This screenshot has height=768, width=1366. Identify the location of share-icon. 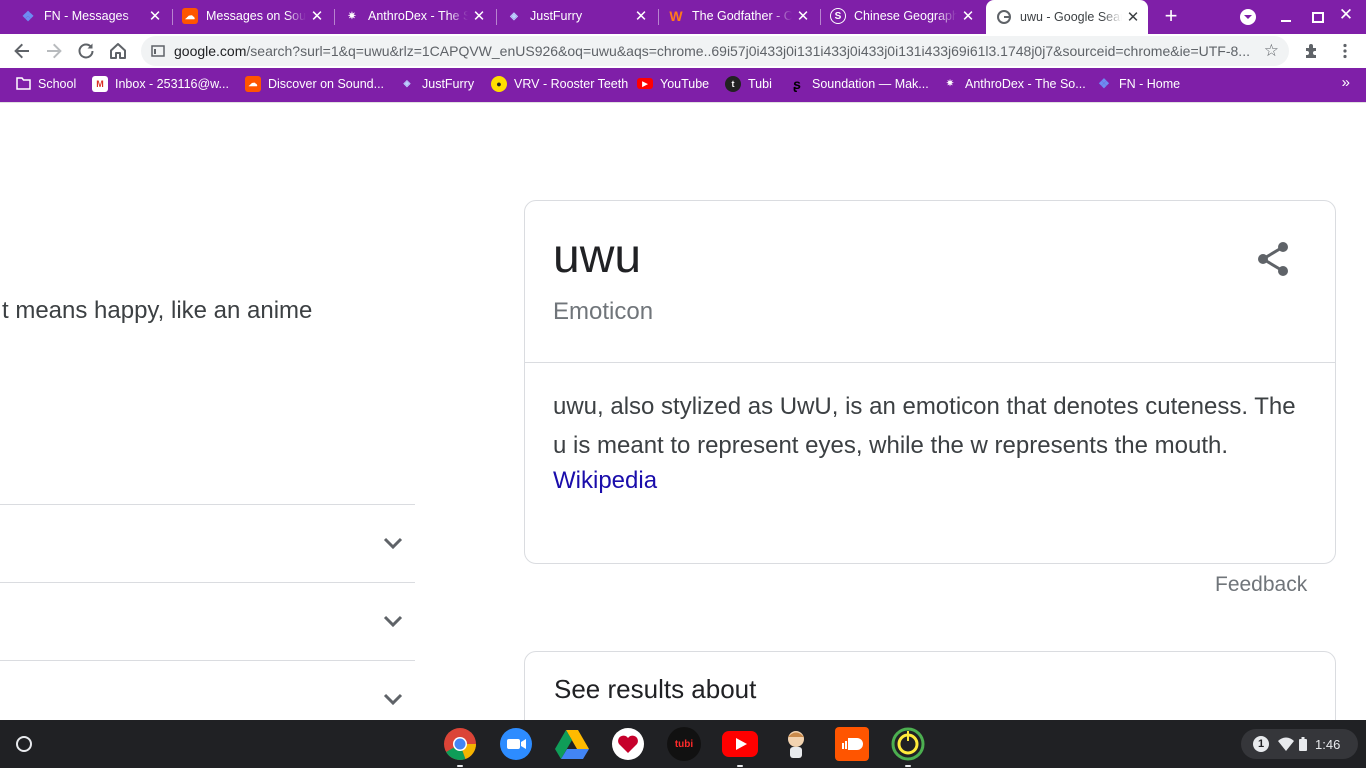
(1273, 259).